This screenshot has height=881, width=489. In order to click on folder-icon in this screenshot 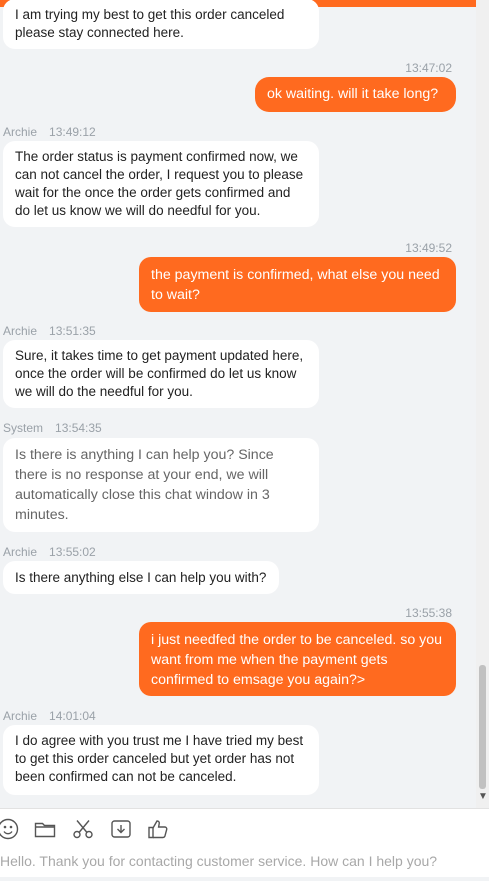, I will do `click(46, 830)`.